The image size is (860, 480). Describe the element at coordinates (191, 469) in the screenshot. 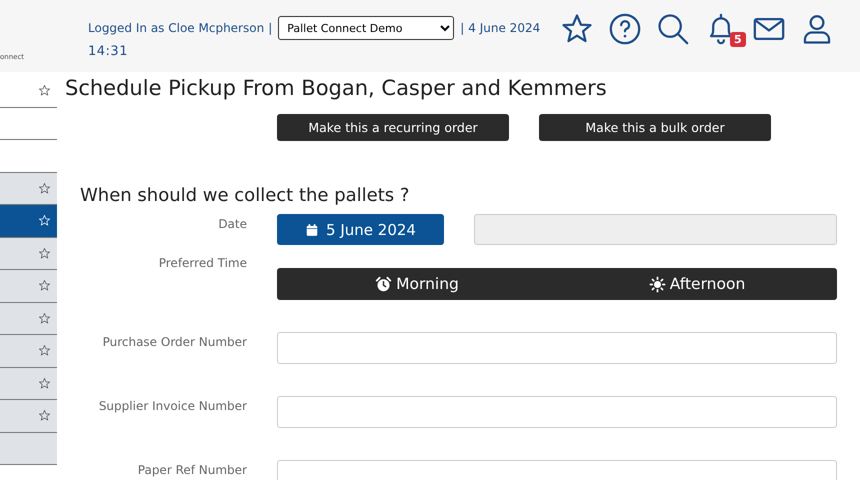

I see `field-label: Paper Ref Number` at that location.